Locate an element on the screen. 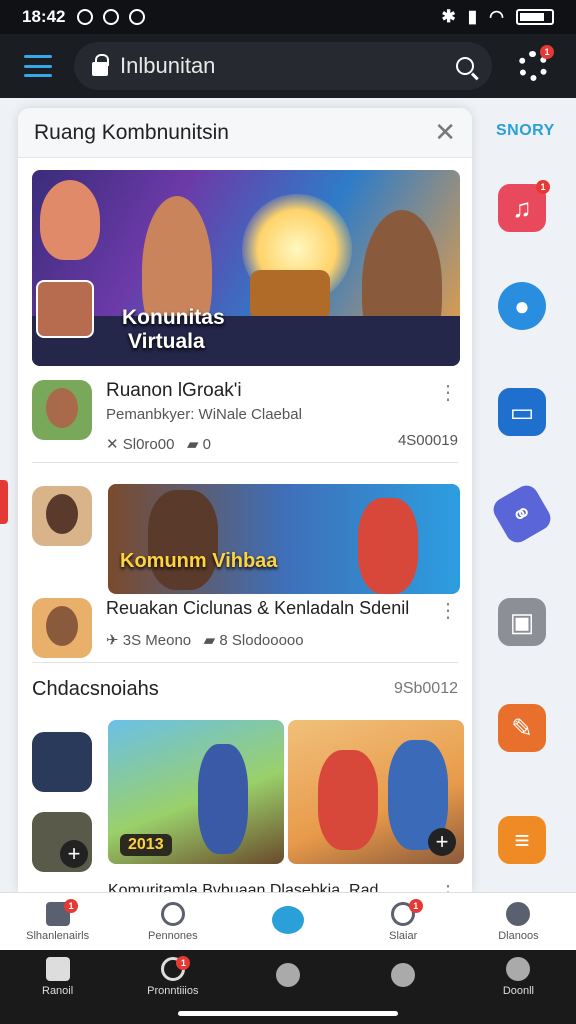 The height and width of the screenshot is (1024, 576). tab-search: Pennones is located at coordinates (172, 921).